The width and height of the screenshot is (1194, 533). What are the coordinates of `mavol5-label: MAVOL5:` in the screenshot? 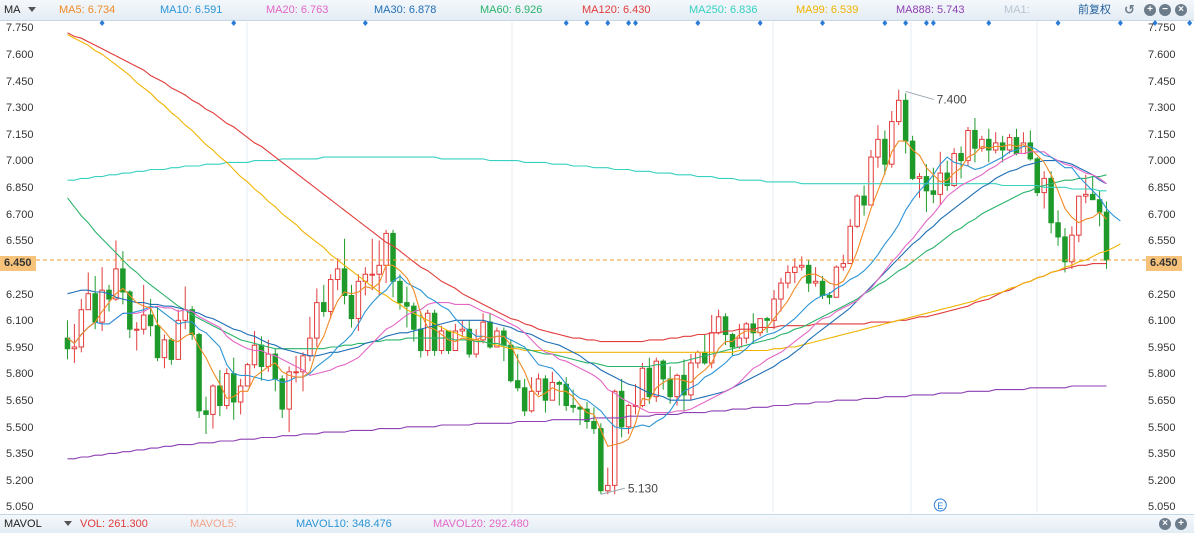 It's located at (213, 524).